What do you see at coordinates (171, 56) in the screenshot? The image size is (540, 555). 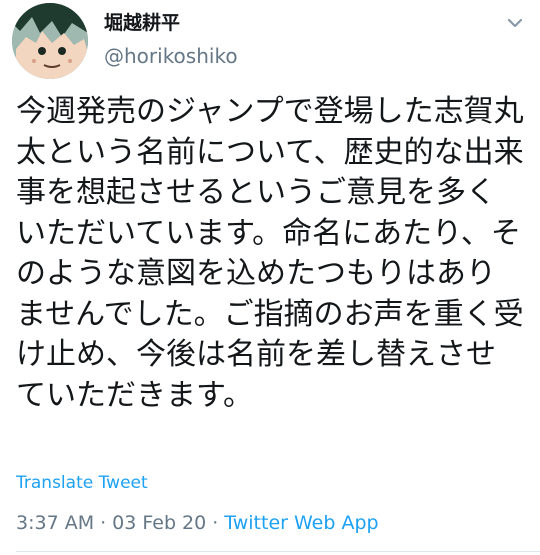 I see `author-handle: @horikoshiko` at bounding box center [171, 56].